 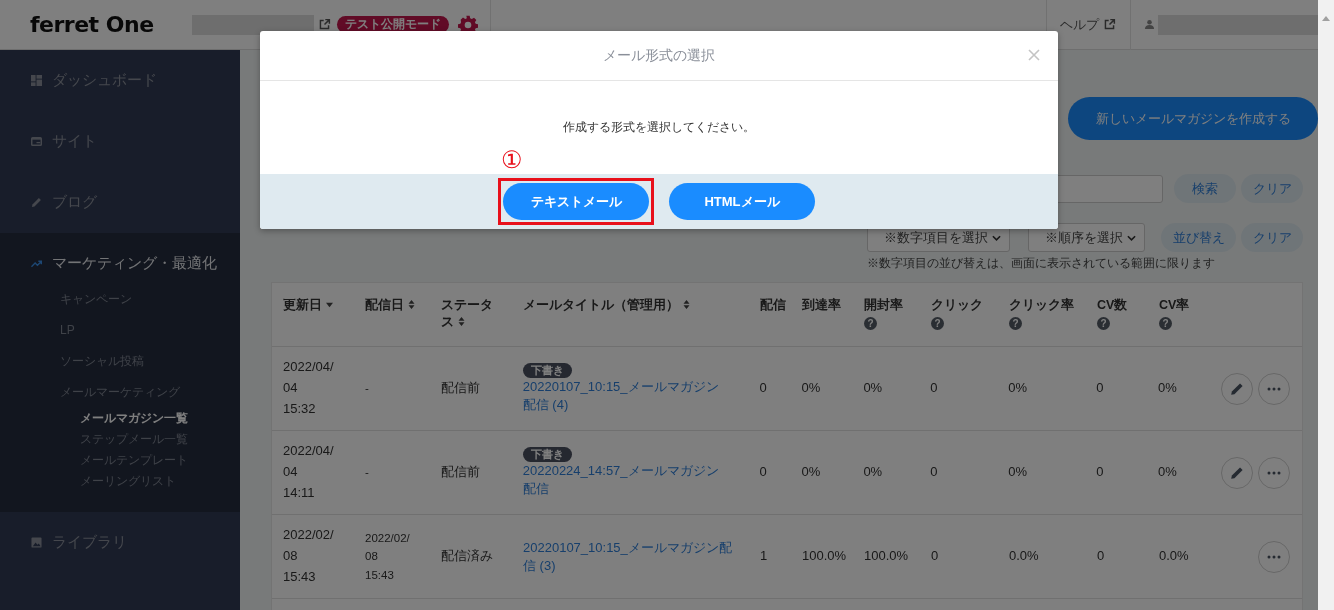 What do you see at coordinates (36, 542) in the screenshot?
I see `image-icon` at bounding box center [36, 542].